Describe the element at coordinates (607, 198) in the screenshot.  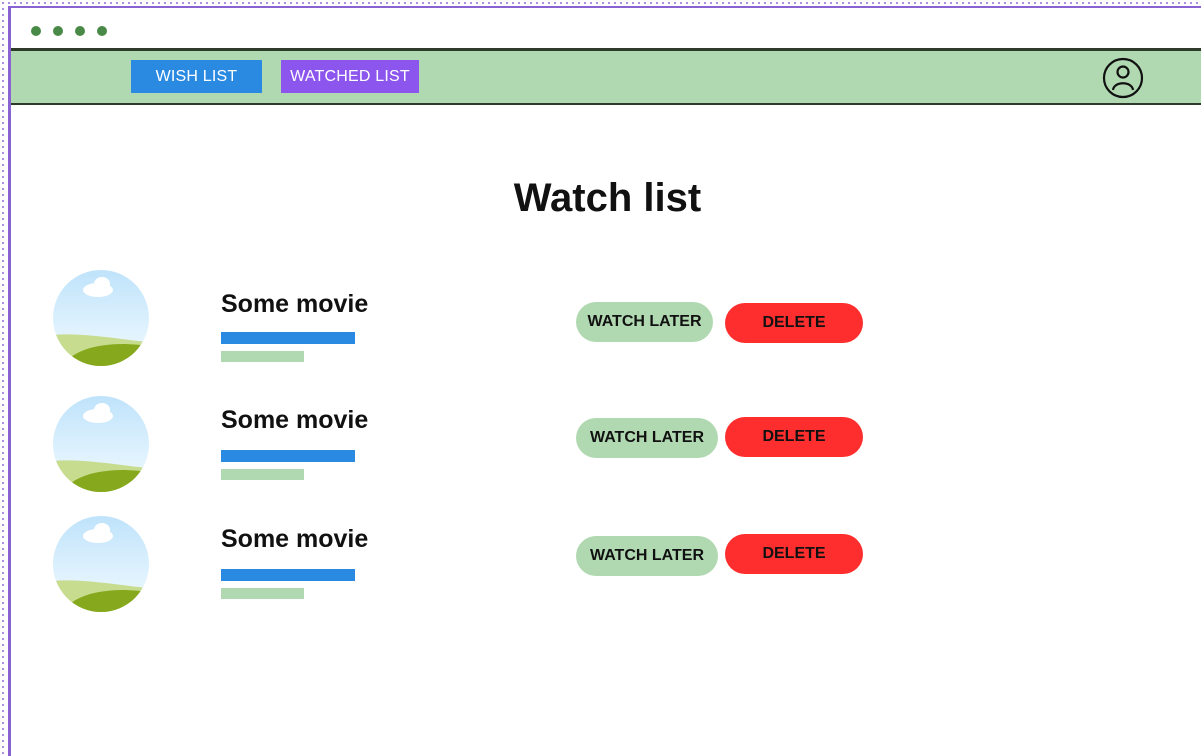
I see `page-title: Watch list` at that location.